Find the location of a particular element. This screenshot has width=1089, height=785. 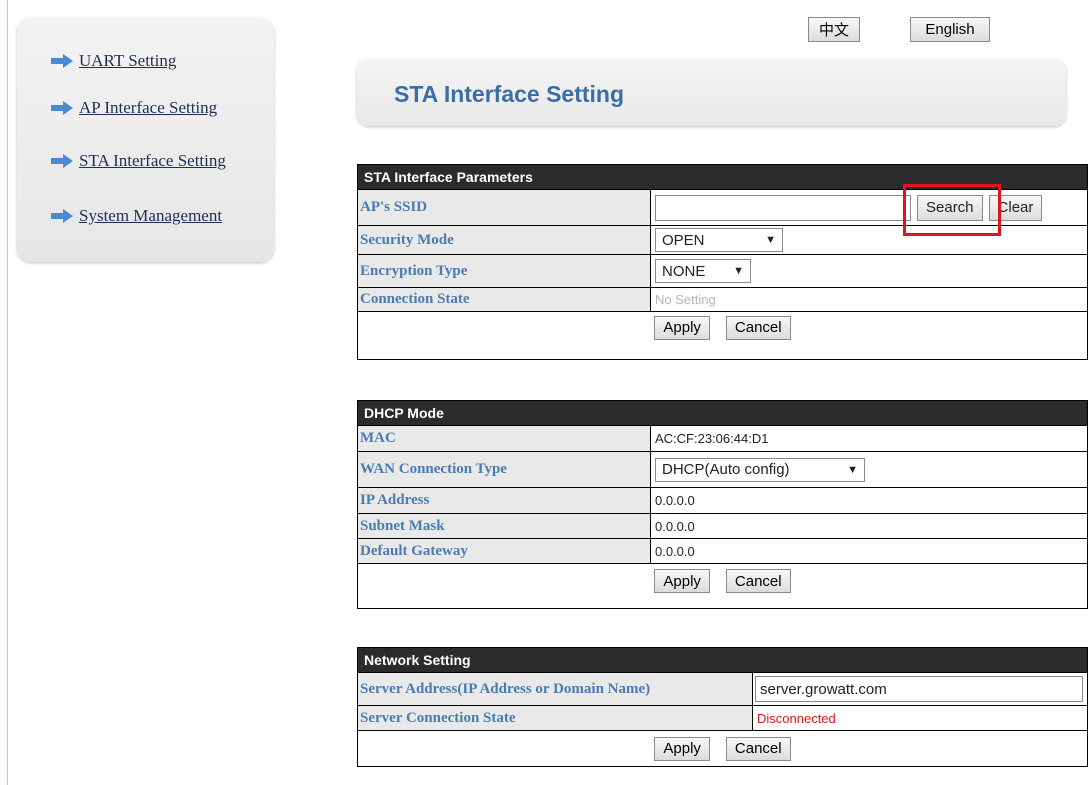

page-title: STA Interface Setting is located at coordinates (509, 94).